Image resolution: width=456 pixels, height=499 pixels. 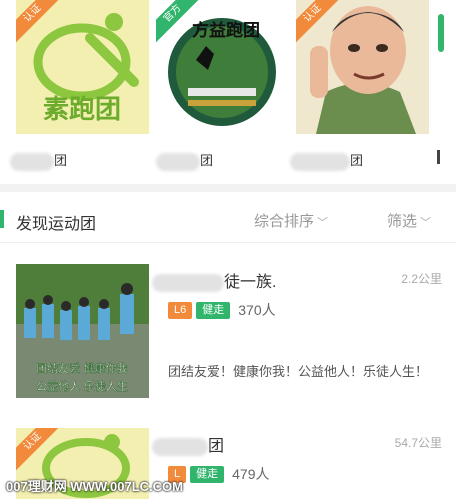 I want to click on level-badge: L6, so click(x=180, y=310).